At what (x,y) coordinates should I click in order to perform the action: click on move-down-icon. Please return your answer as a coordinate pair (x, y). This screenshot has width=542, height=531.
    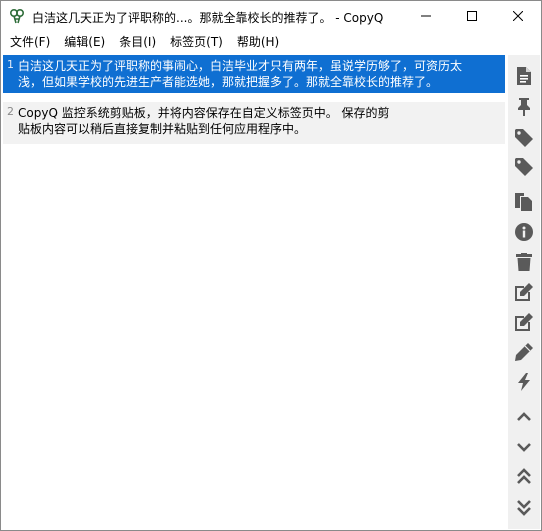
    Looking at the image, I should click on (524, 448).